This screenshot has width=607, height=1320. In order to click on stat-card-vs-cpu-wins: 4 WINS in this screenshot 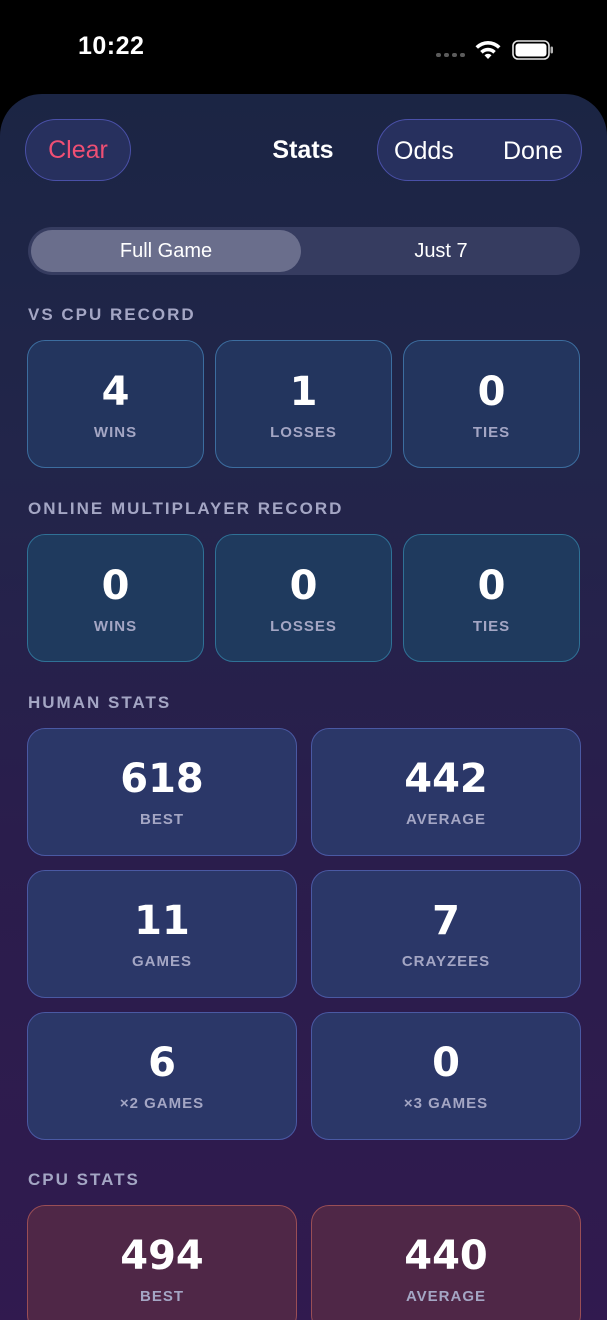, I will do `click(115, 404)`.